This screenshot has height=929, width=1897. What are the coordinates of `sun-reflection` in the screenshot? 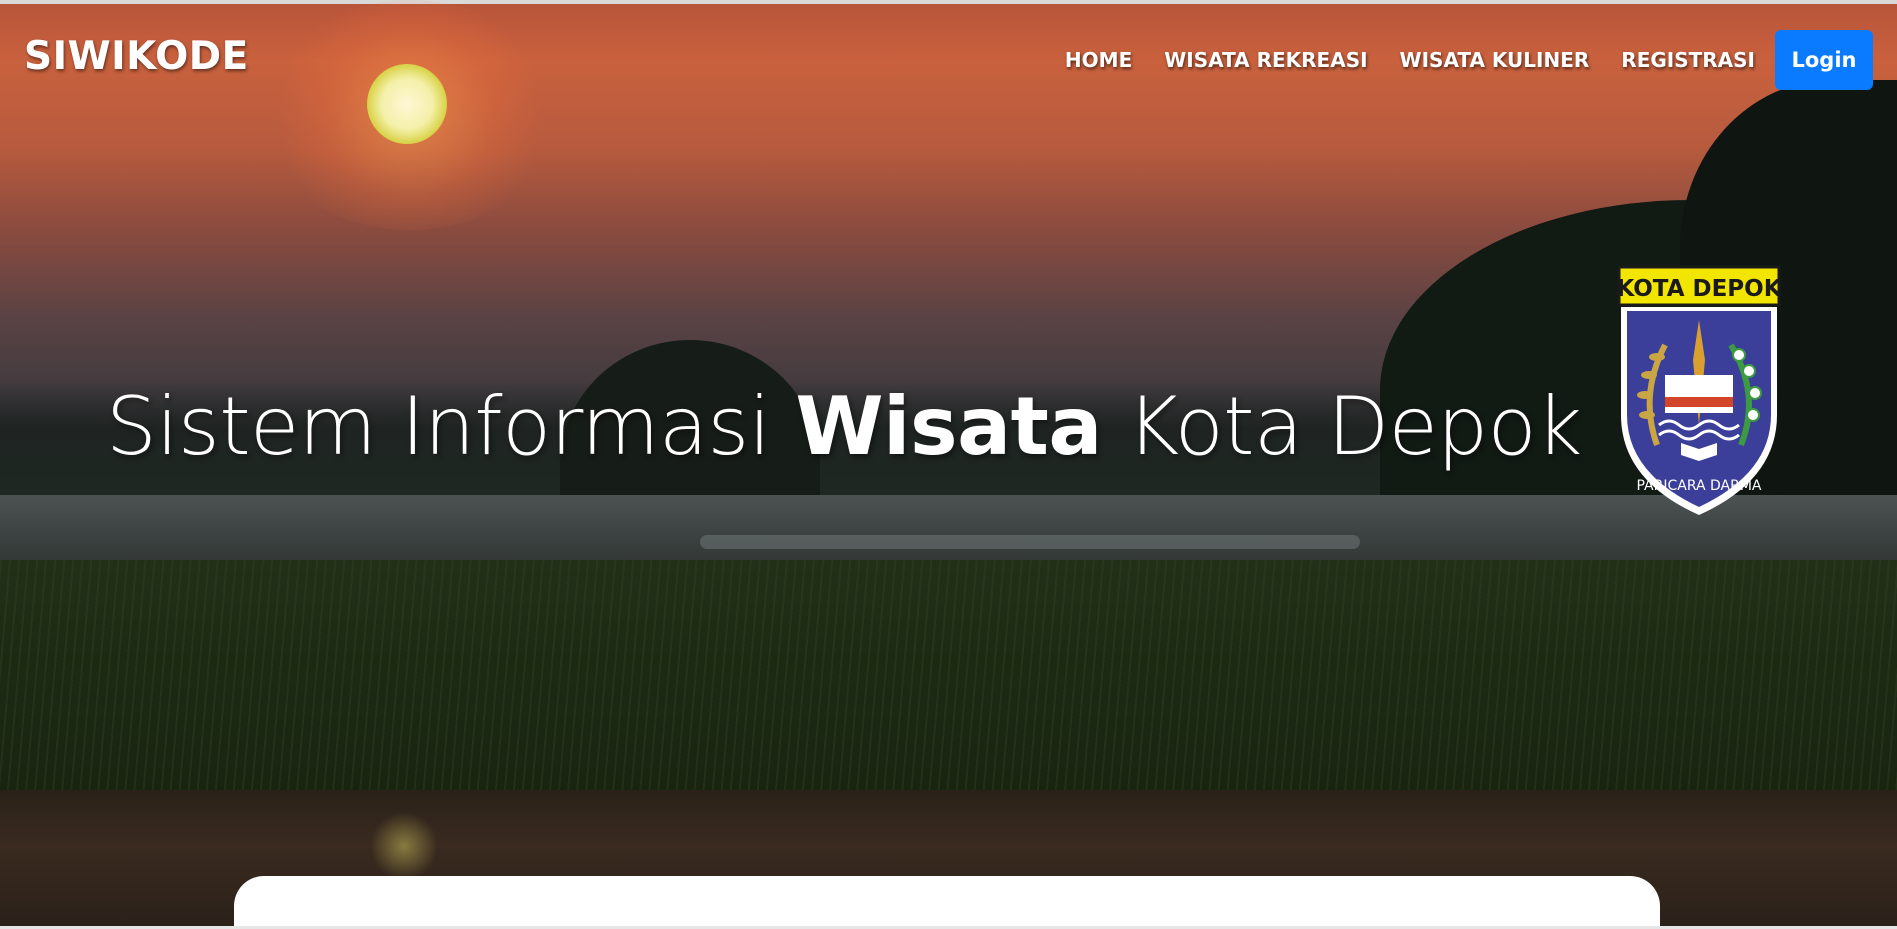 It's located at (404, 846).